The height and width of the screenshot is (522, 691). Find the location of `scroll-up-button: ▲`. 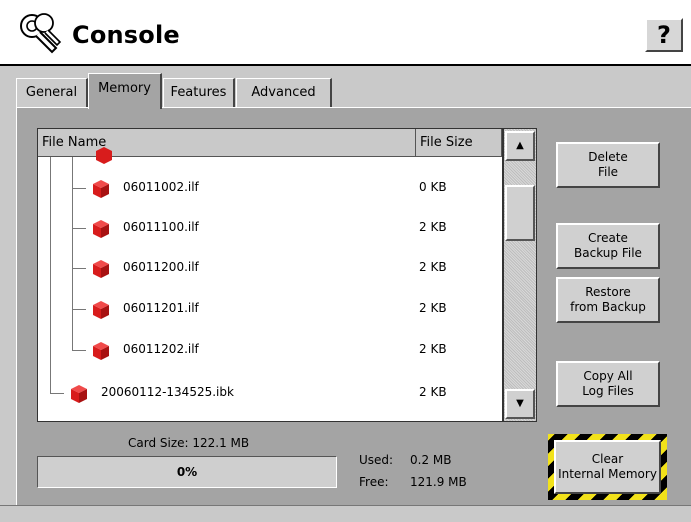

scroll-up-button: ▲ is located at coordinates (520, 146).